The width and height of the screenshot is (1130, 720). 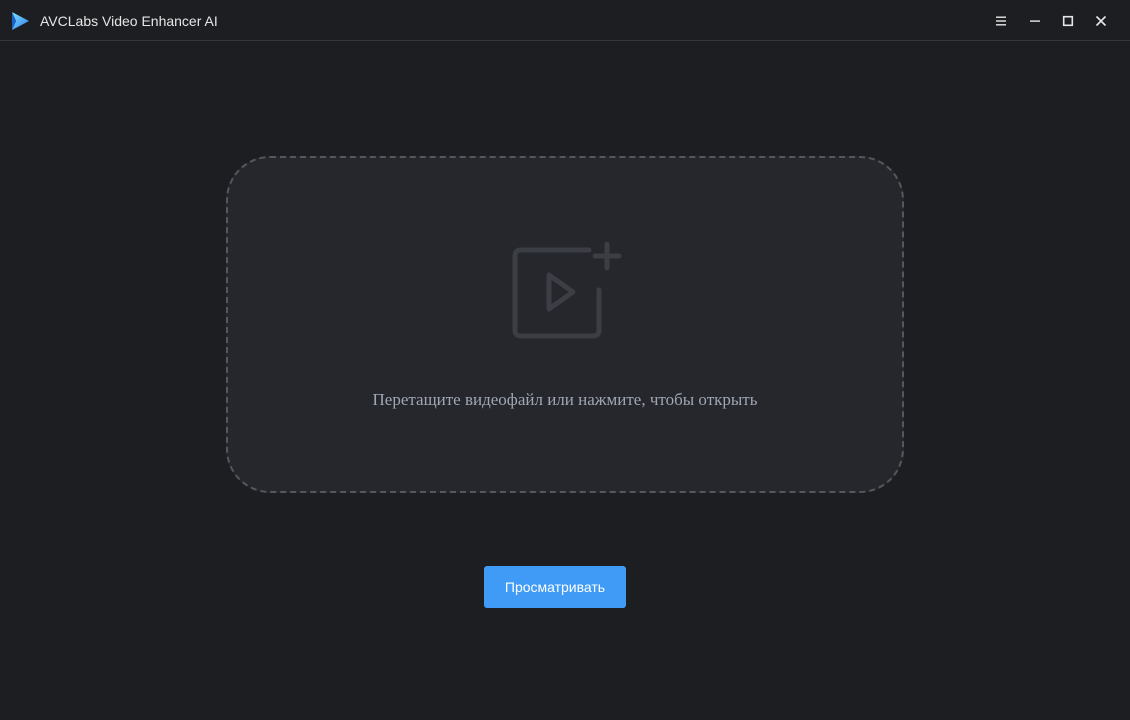 I want to click on menu-icon, so click(x=1001, y=21).